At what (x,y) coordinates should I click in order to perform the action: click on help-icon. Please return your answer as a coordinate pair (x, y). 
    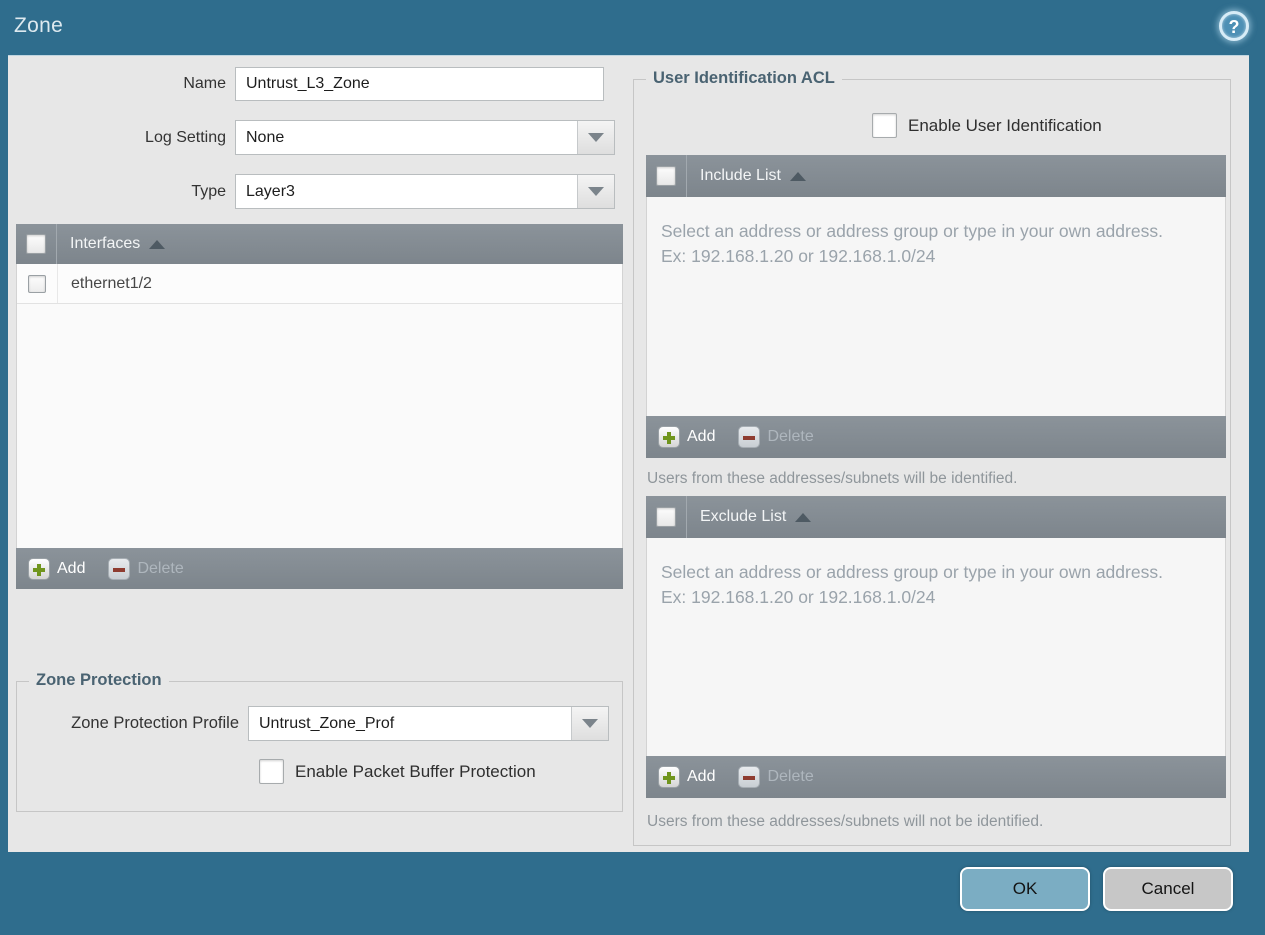
    Looking at the image, I should click on (1234, 26).